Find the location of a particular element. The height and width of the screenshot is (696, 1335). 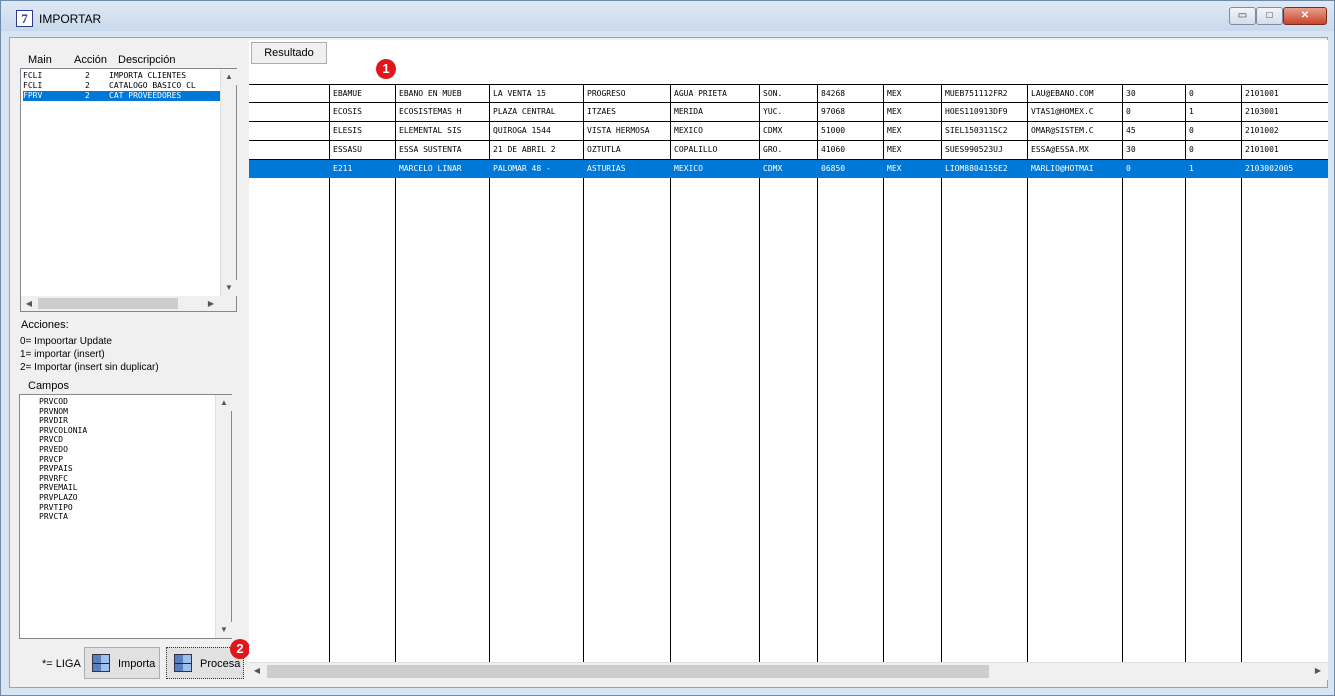

table-cell: MARLIO@HOTMAI is located at coordinates (1062, 168).